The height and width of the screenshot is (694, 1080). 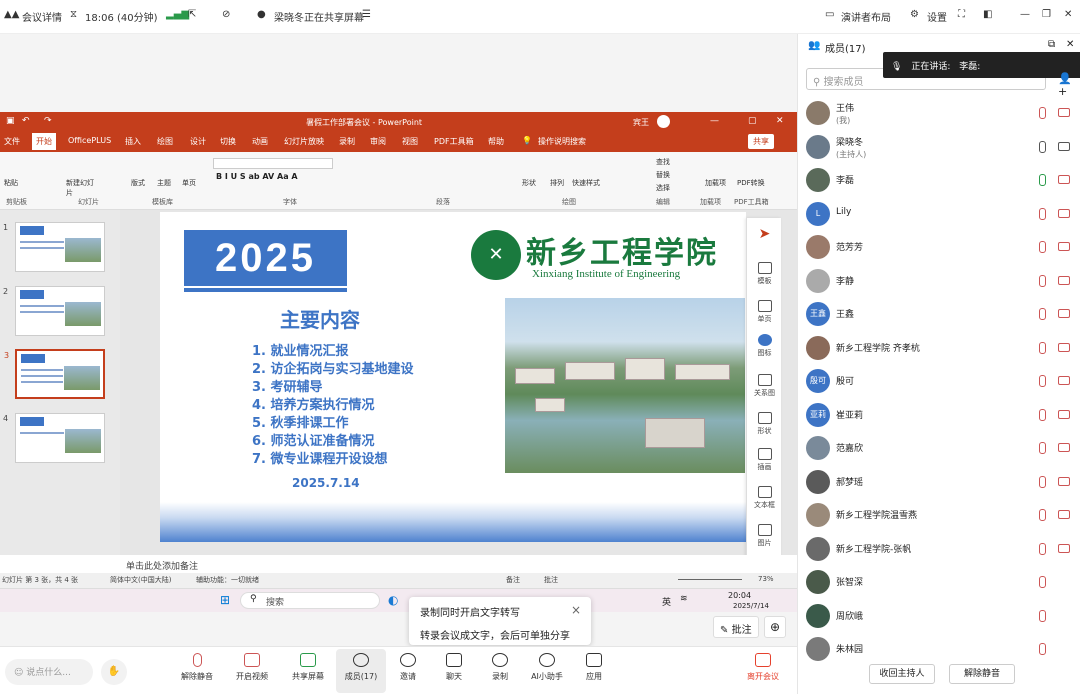 What do you see at coordinates (663, 121) in the screenshot?
I see `user-avatar` at bounding box center [663, 121].